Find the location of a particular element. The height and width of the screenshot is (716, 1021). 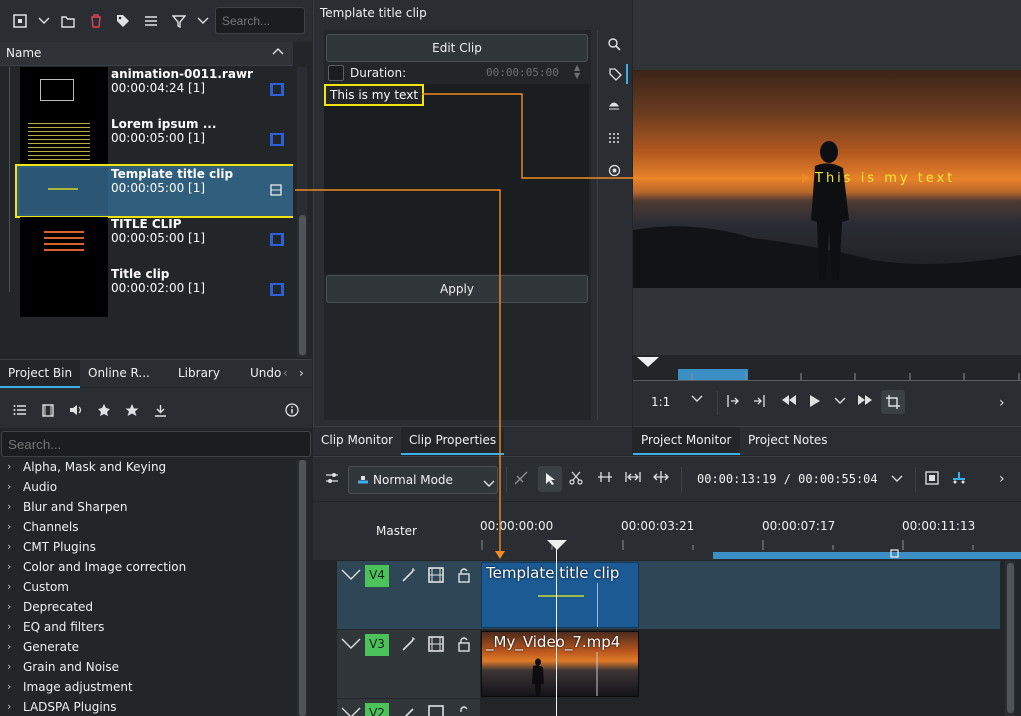

rewind-icon is located at coordinates (789, 400).